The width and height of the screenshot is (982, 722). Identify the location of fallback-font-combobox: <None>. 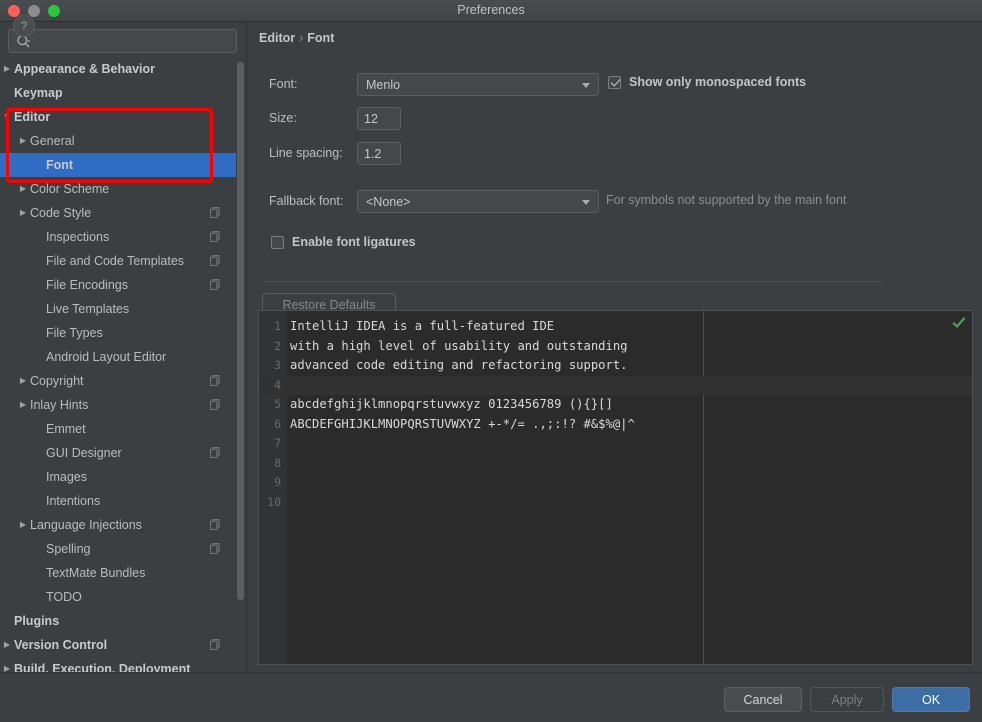
(478, 201).